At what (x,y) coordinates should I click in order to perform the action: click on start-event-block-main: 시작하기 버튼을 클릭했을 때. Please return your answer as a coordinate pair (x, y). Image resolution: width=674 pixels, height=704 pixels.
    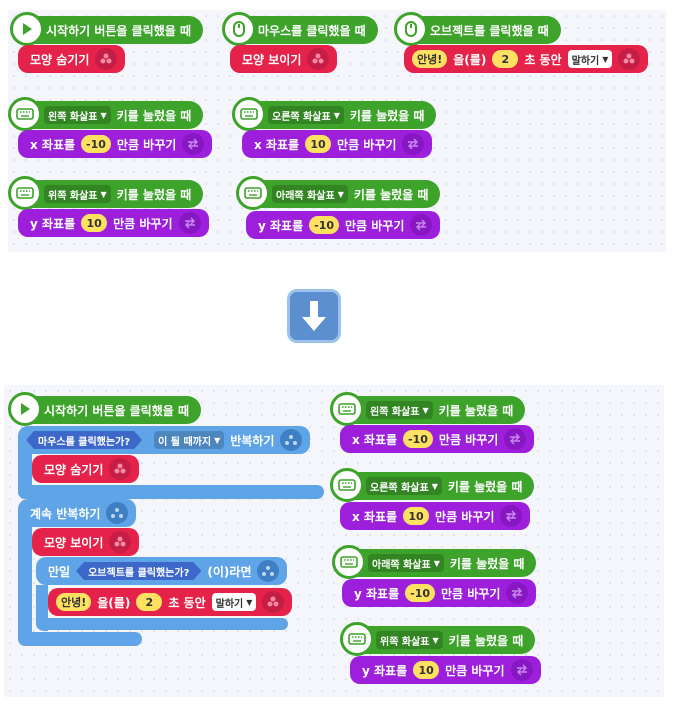
    Looking at the image, I should click on (105, 409).